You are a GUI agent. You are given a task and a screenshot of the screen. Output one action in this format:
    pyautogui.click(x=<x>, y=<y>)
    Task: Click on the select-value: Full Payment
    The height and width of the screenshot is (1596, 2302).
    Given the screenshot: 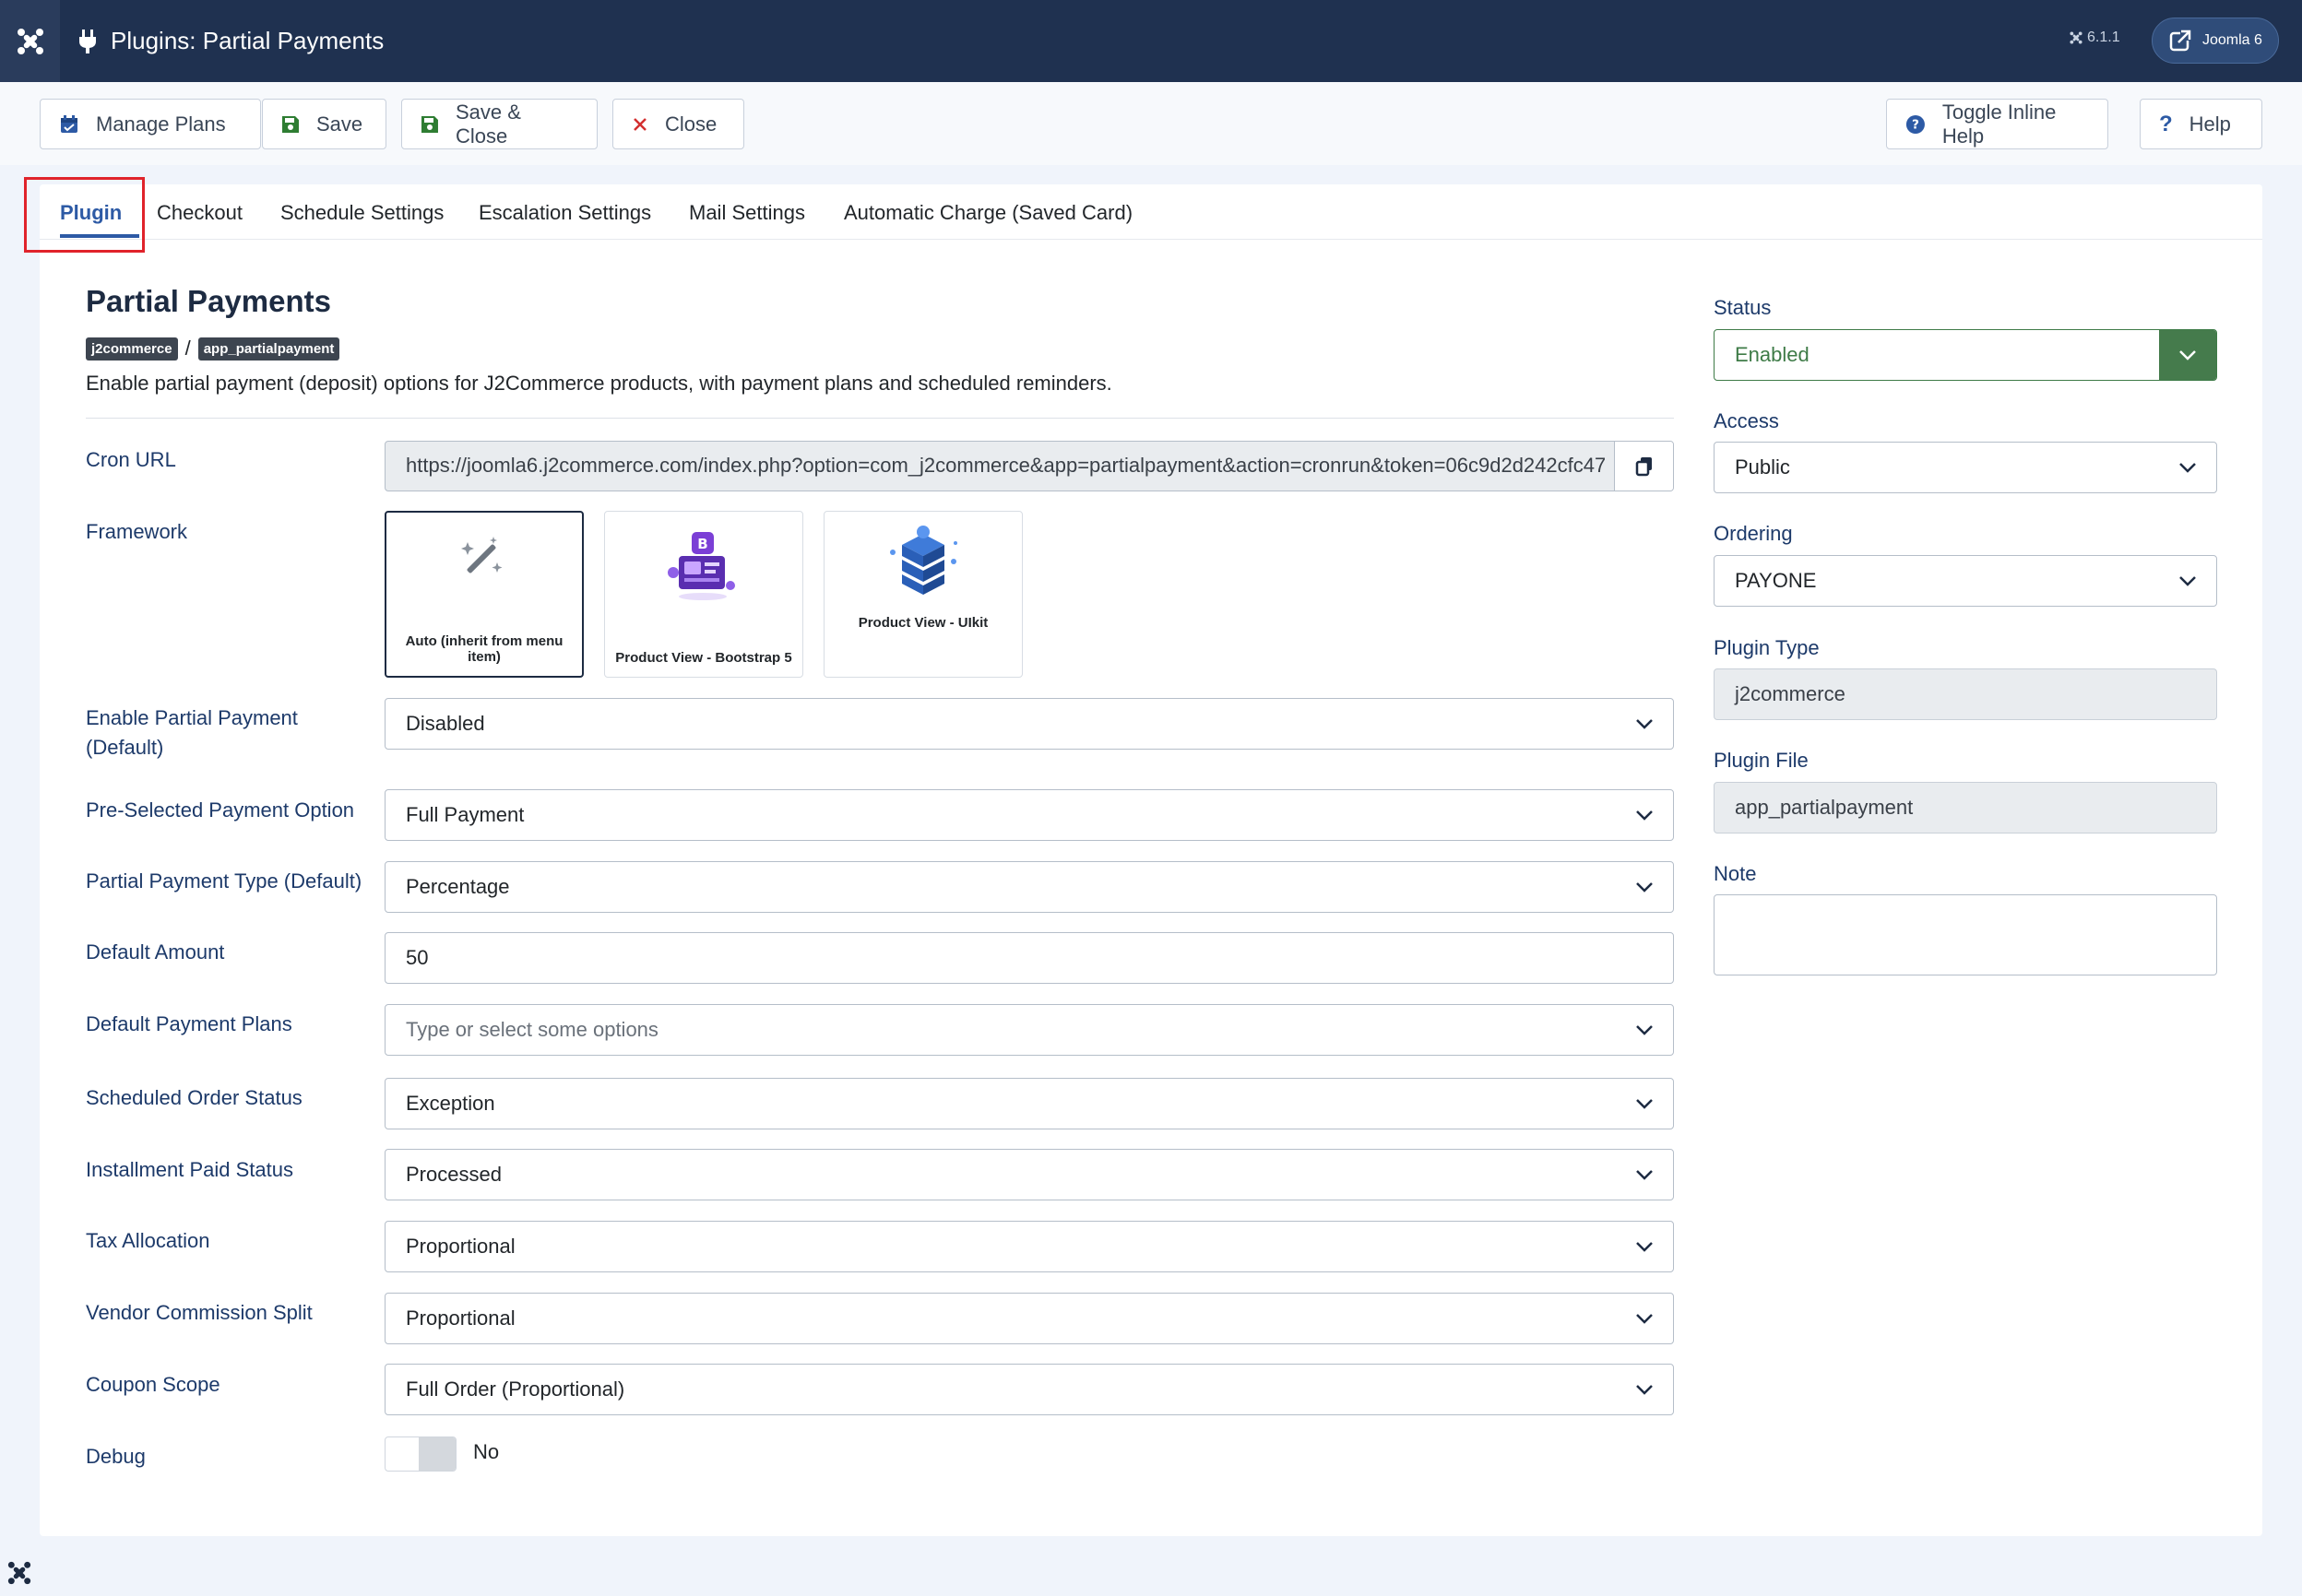 What is the action you would take?
    pyautogui.click(x=465, y=814)
    